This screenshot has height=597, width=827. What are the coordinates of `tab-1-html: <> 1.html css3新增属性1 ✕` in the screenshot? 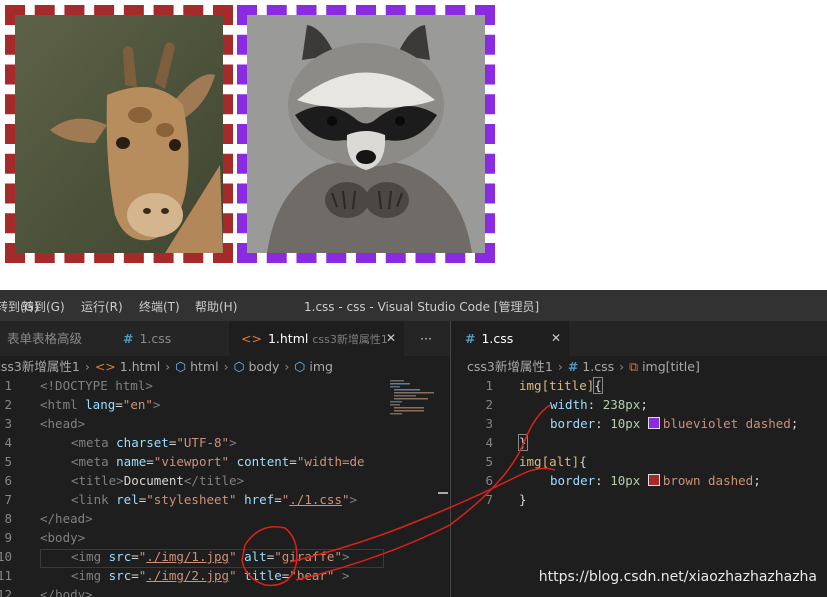 It's located at (316, 338).